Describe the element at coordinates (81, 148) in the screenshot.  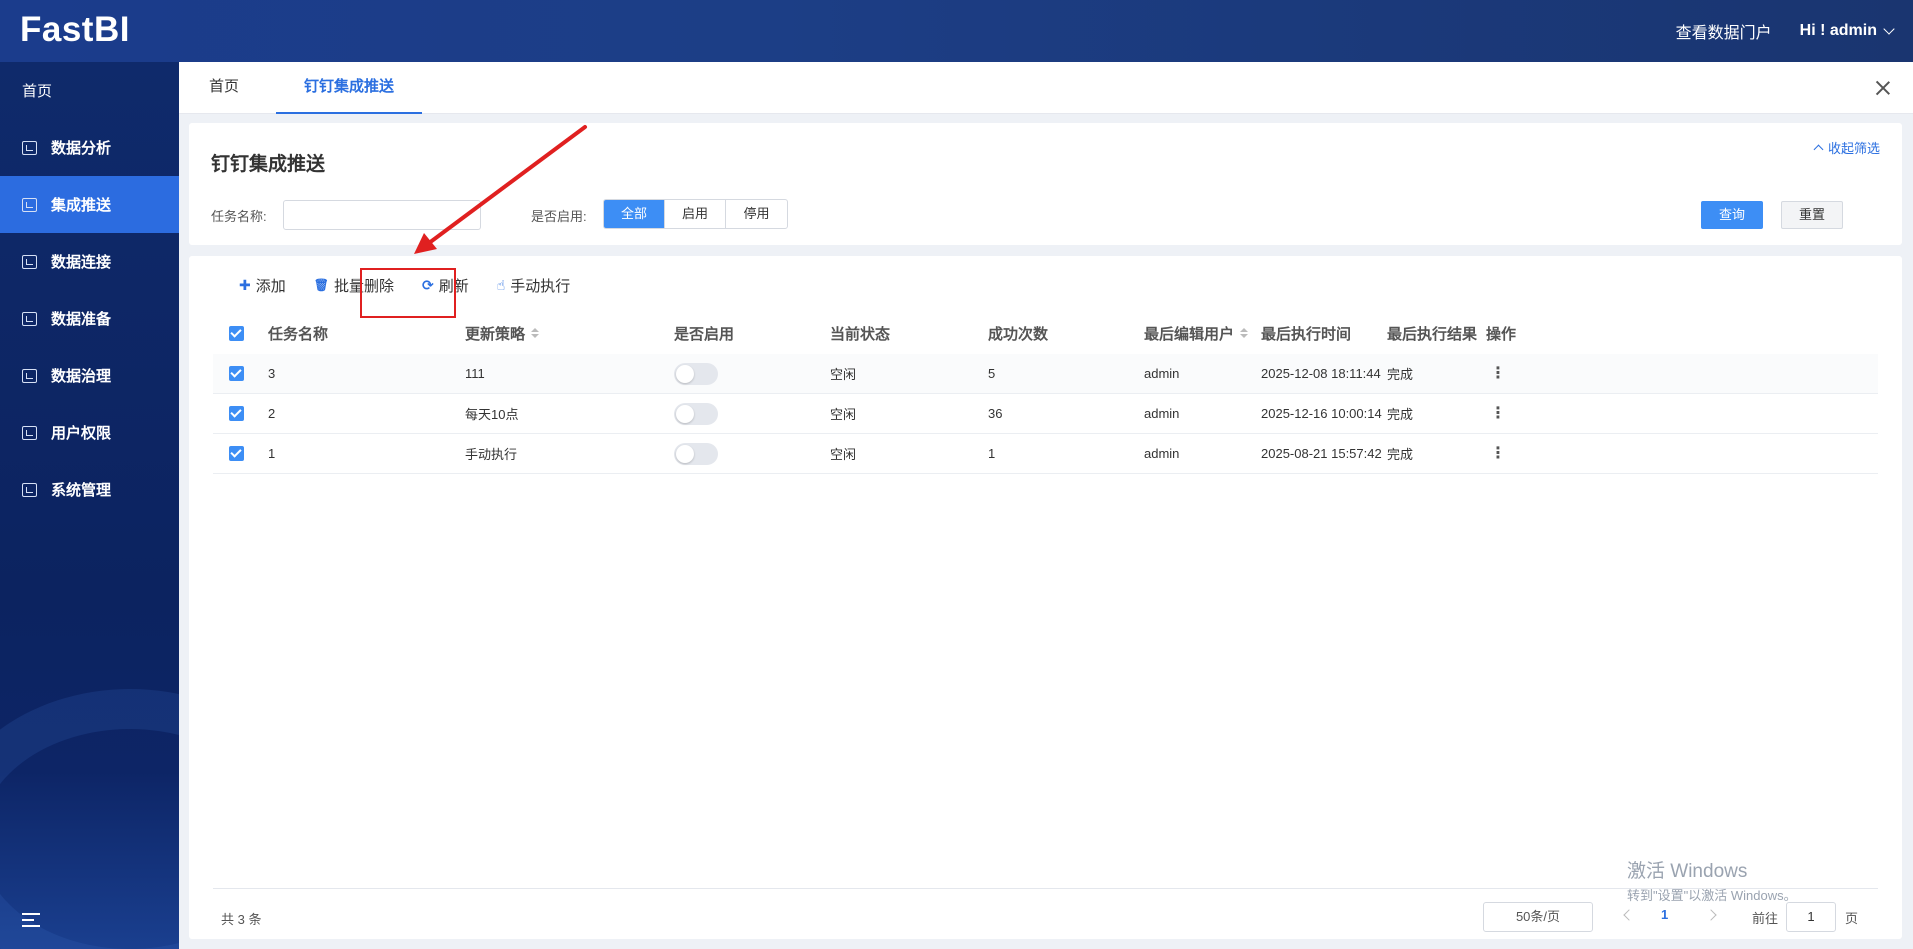
I see `sidebar-item-label: 数据分析` at that location.